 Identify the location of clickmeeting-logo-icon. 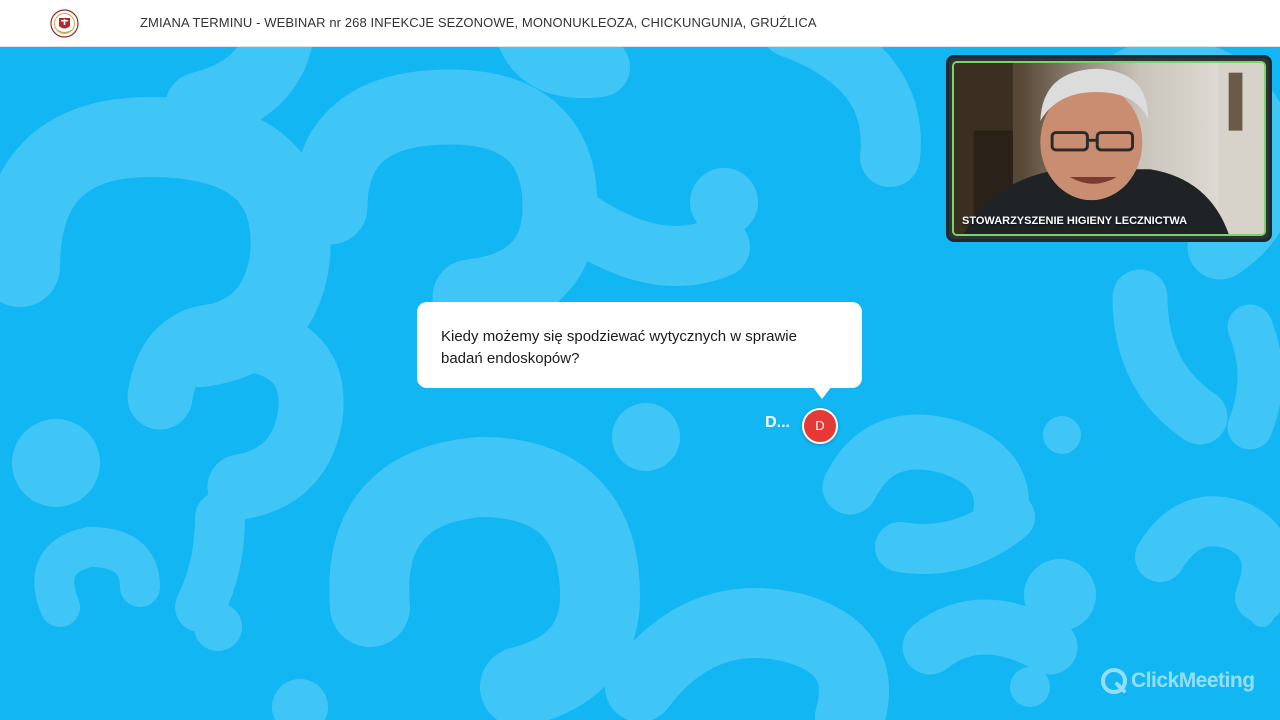
(1114, 681).